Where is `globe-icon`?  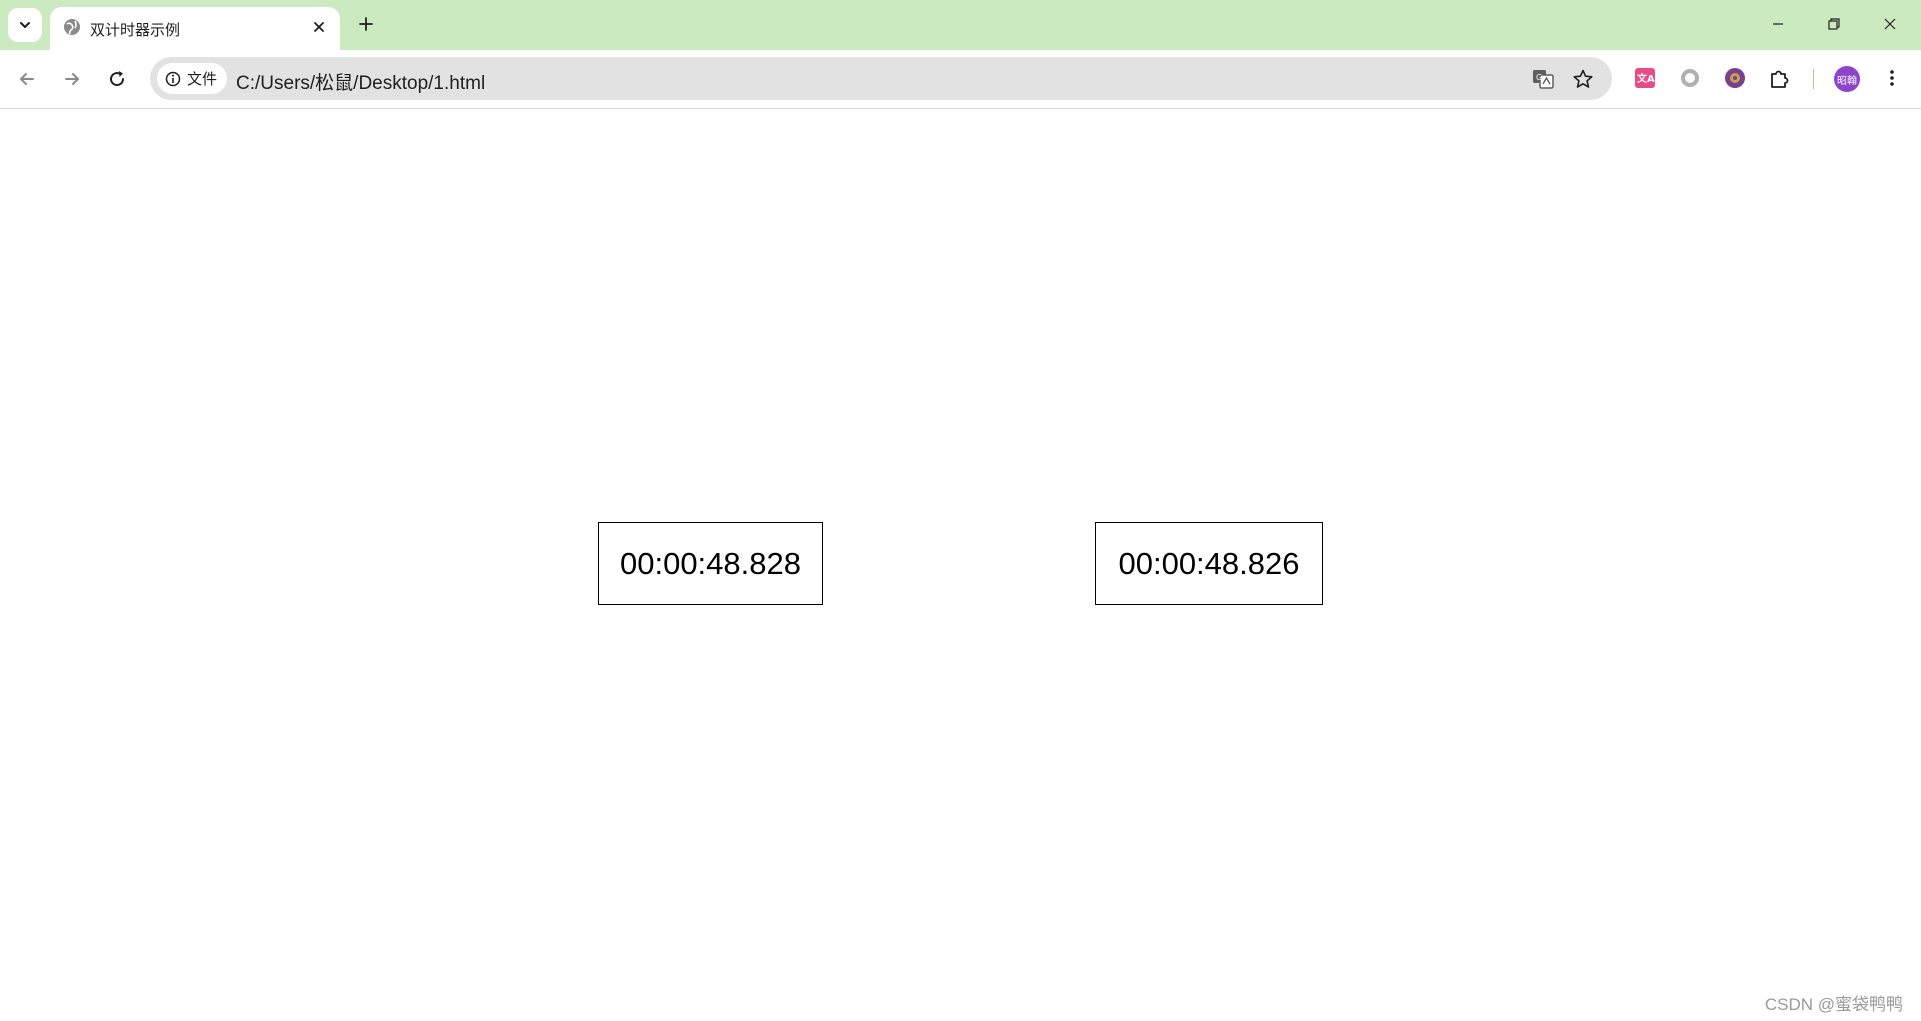
globe-icon is located at coordinates (72, 27).